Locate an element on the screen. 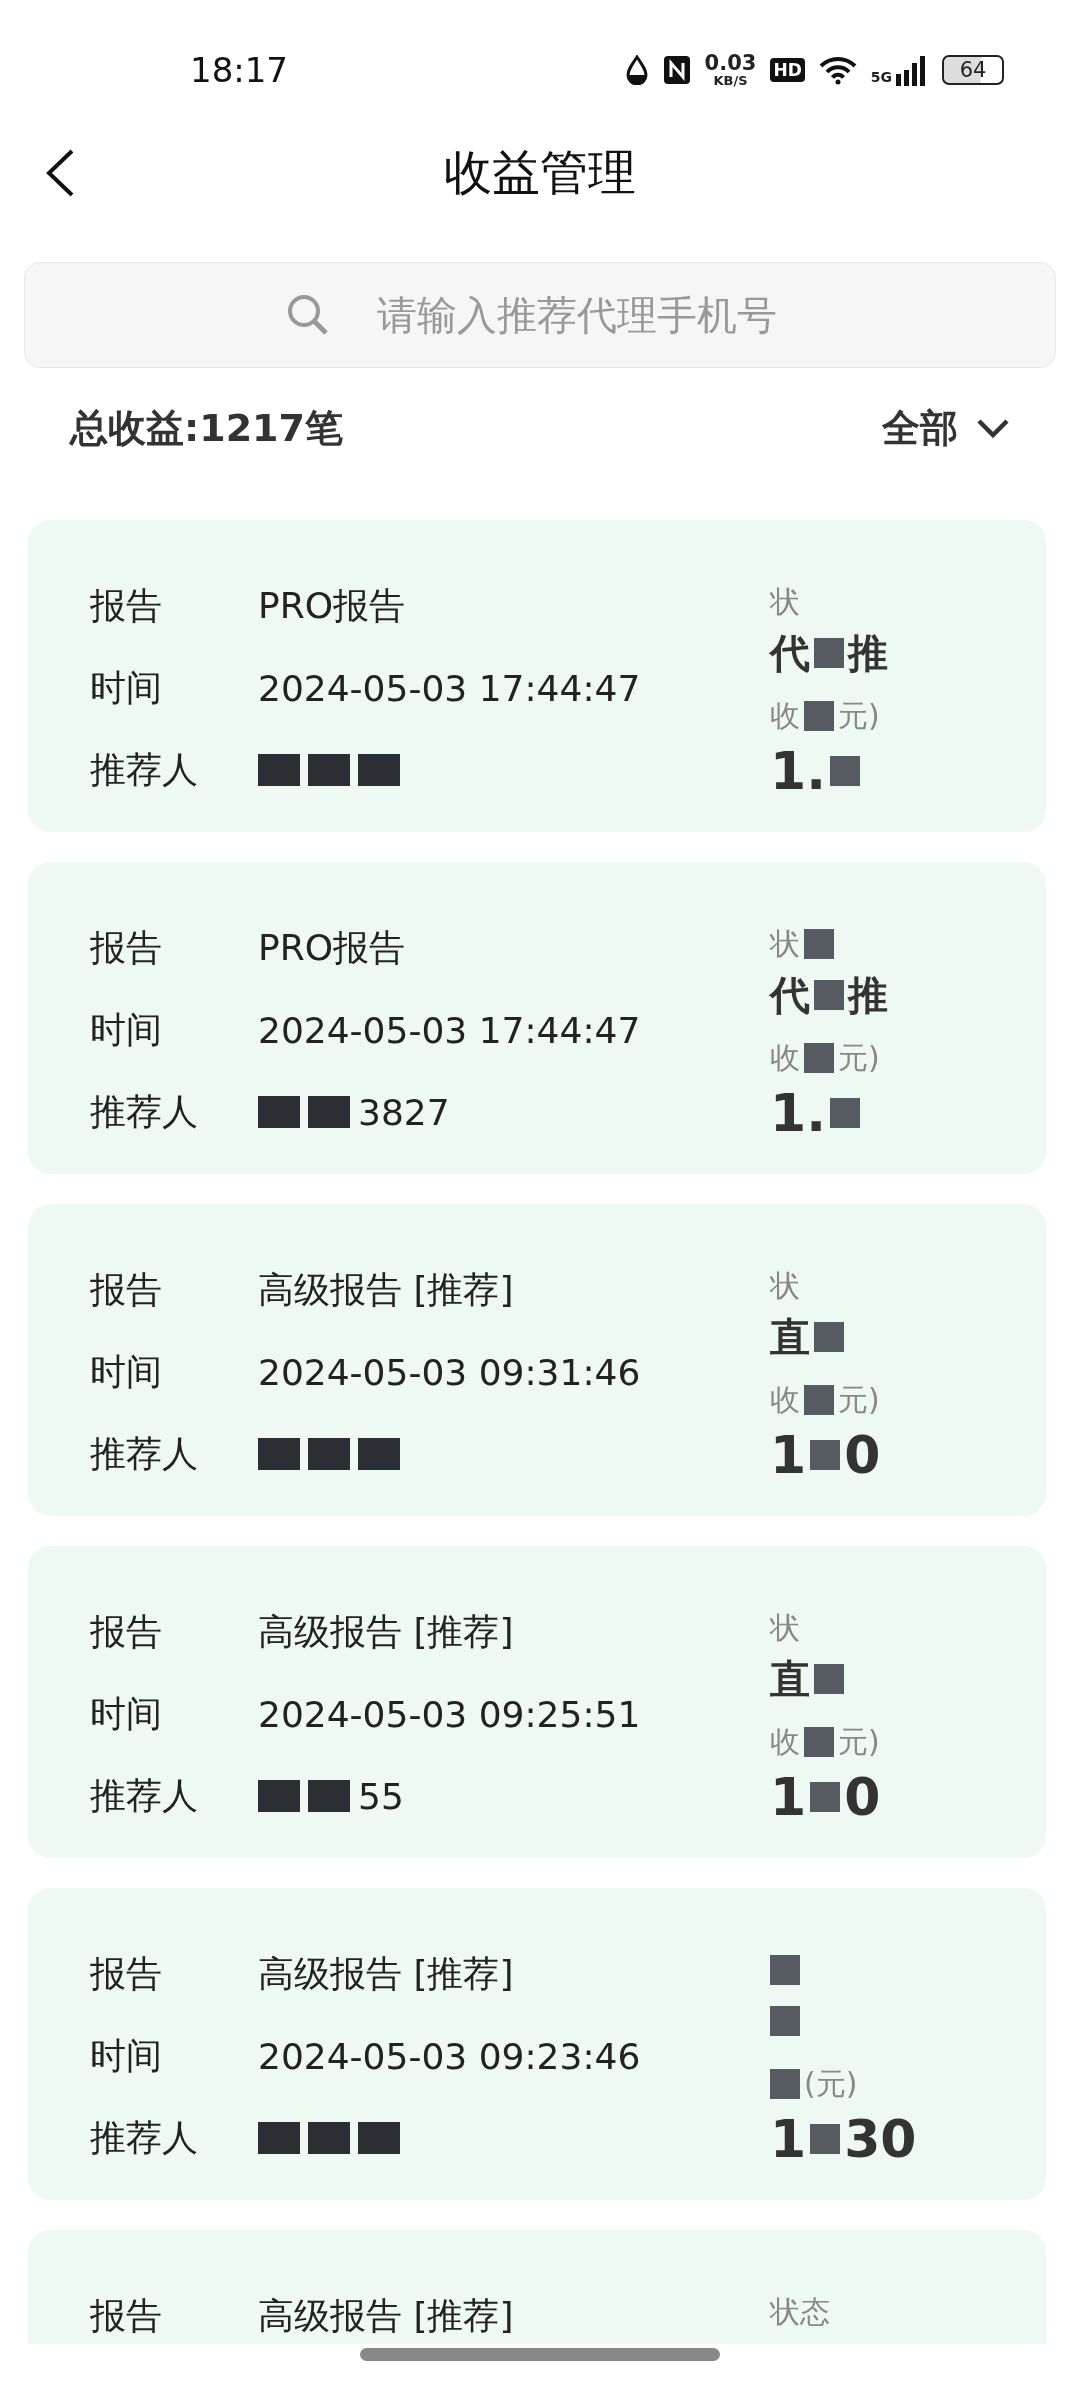 The image size is (1080, 2400). income-card: 报告 高级报告 [推荐] 时间 2024-05-03 09:23:46 推荐人 (元) 1 30 is located at coordinates (537, 2044).